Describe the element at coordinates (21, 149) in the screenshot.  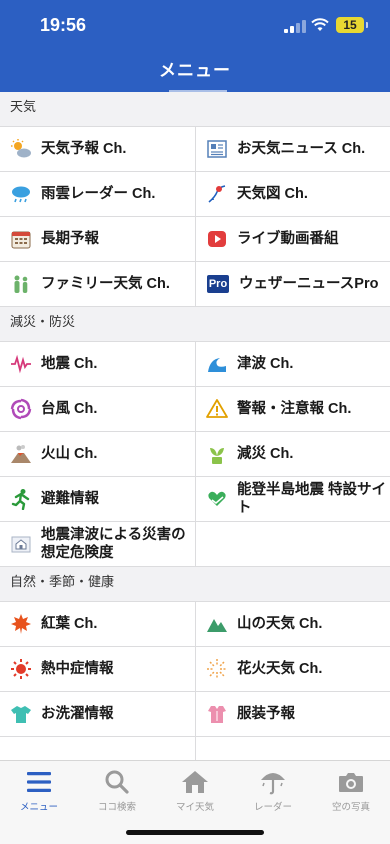
I see `sun-cloud-icon` at that location.